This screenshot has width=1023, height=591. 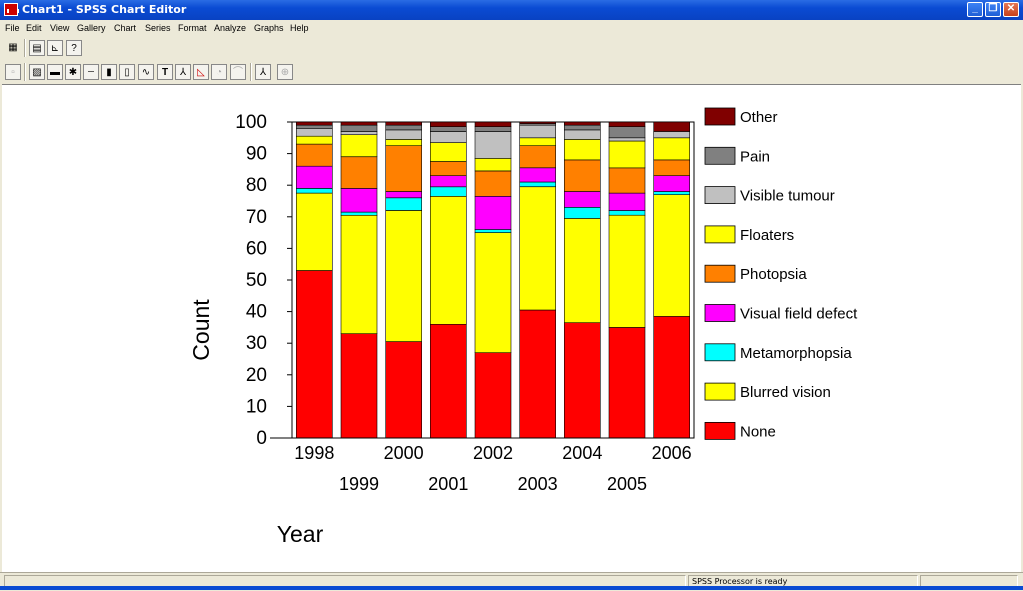 I want to click on menu-edit: Edit, so click(x=34, y=28).